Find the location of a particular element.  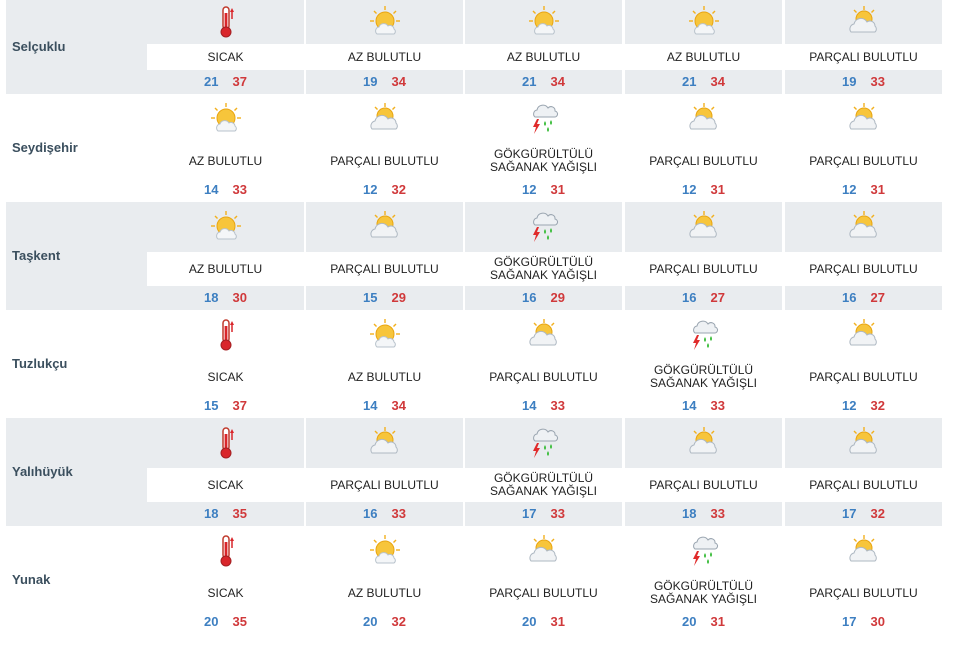

max-temperature: 30 is located at coordinates (239, 297).